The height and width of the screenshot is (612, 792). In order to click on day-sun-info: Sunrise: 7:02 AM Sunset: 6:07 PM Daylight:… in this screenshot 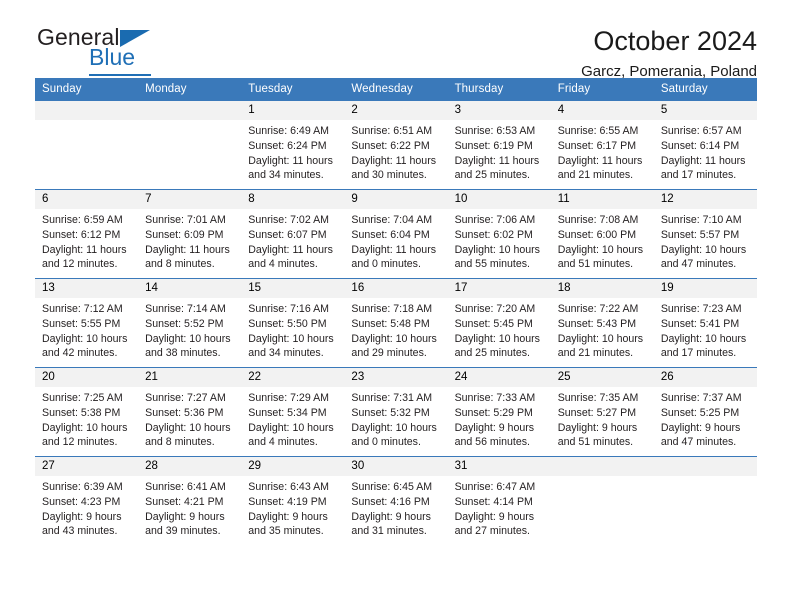, I will do `click(292, 240)`.